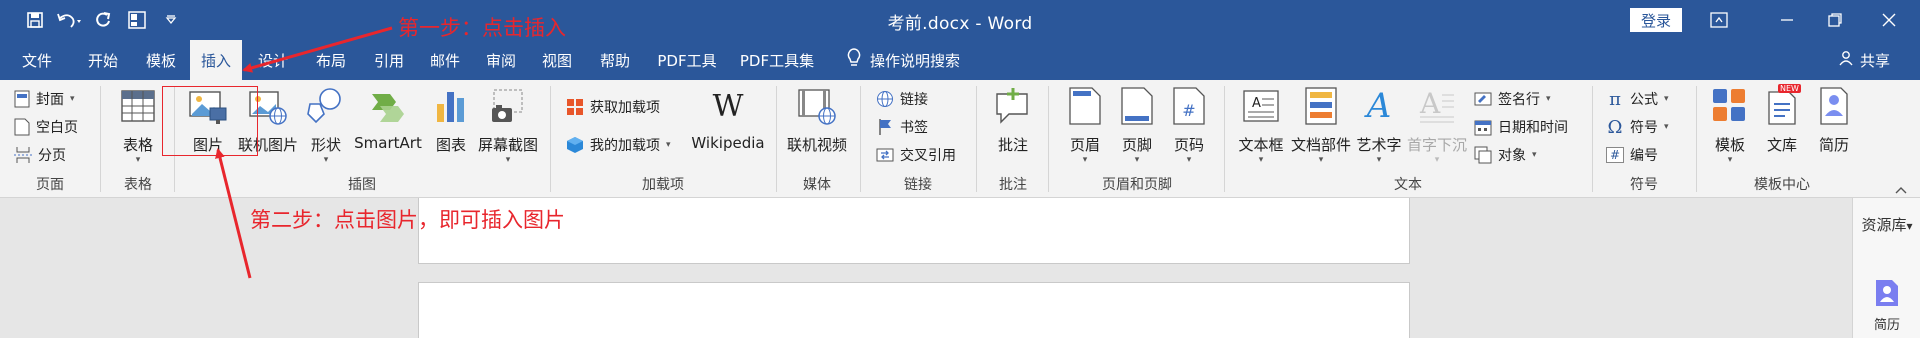  Describe the element at coordinates (304, 152) in the screenshot. I see `annotation-arrows` at that location.